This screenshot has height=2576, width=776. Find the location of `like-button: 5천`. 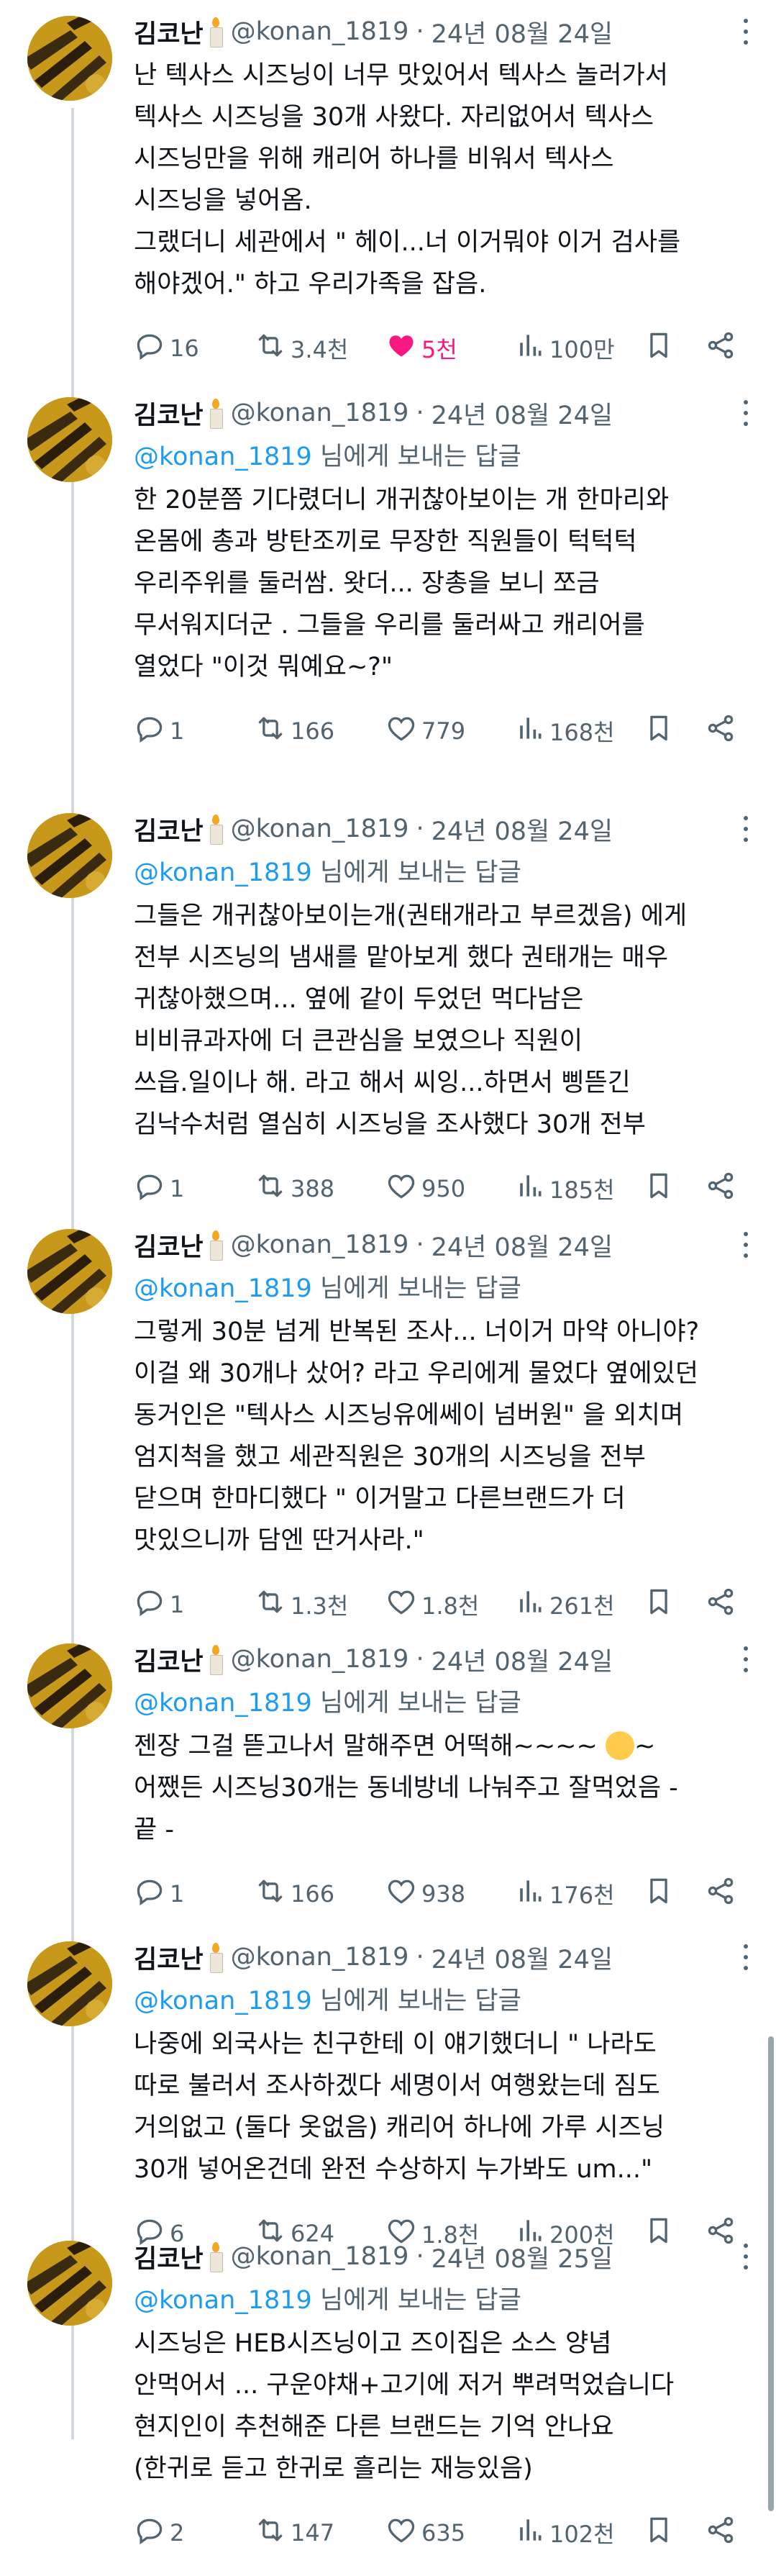

like-button: 5천 is located at coordinates (421, 348).